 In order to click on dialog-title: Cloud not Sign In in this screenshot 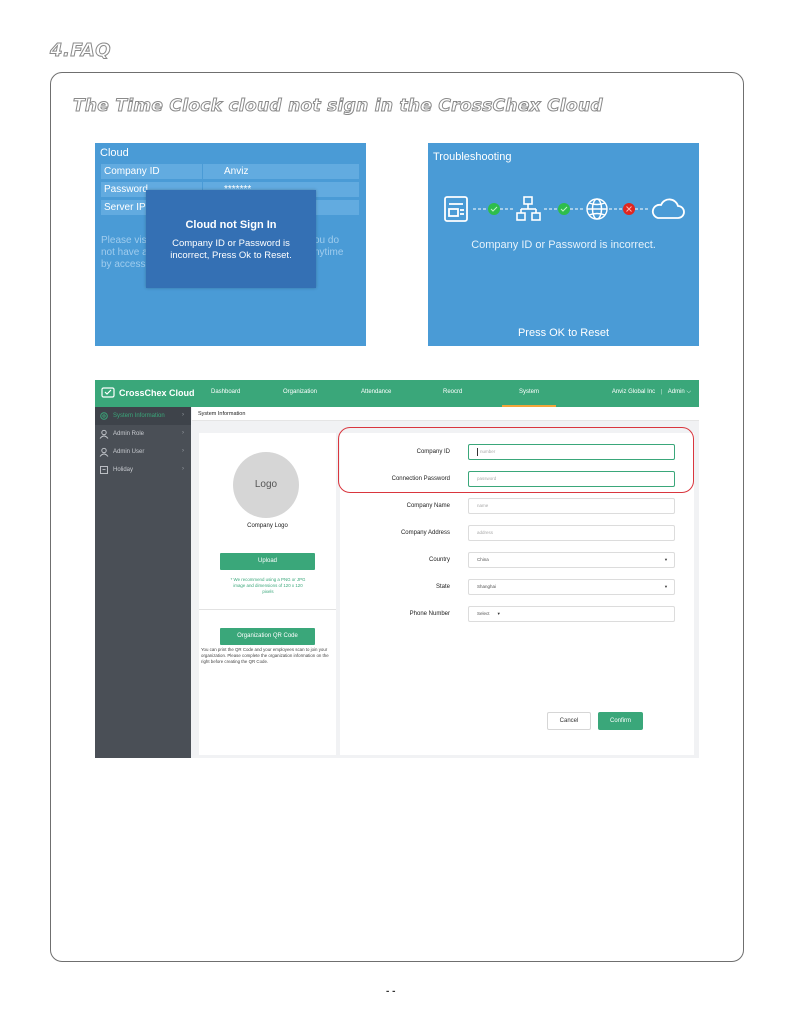, I will do `click(231, 225)`.